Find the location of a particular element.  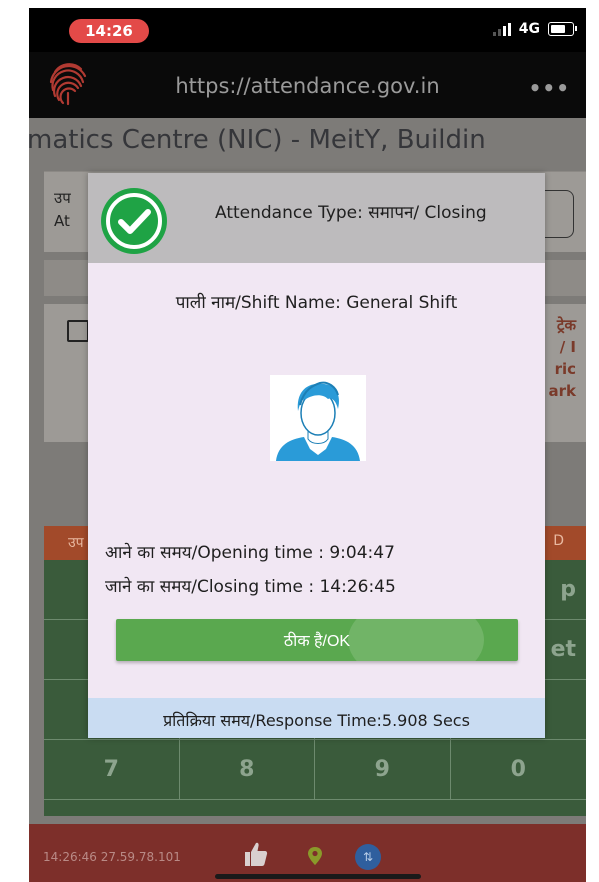

response-time-bar: प्रतिक्रिया समय/Response Time:5.908 Secs is located at coordinates (316, 718).